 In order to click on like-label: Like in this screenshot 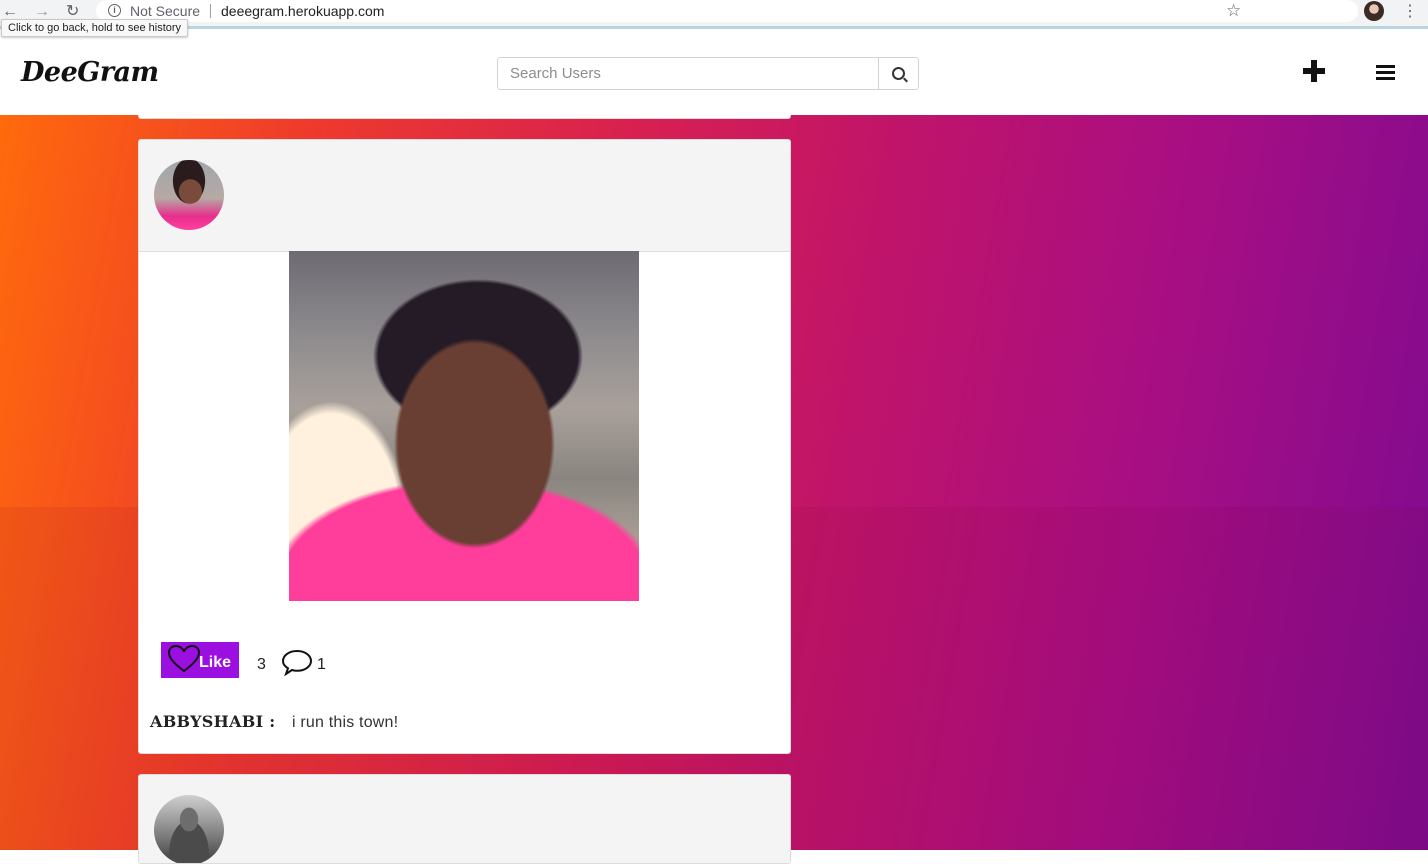, I will do `click(215, 662)`.